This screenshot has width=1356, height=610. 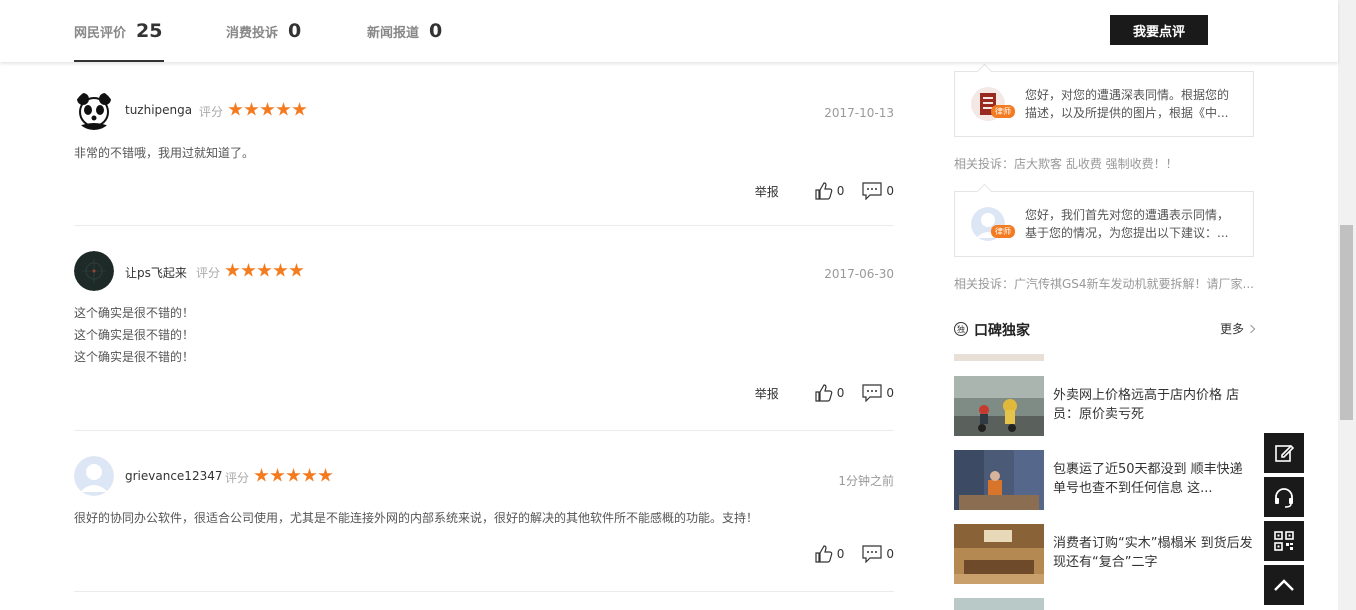 I want to click on headset-icon, so click(x=1284, y=498).